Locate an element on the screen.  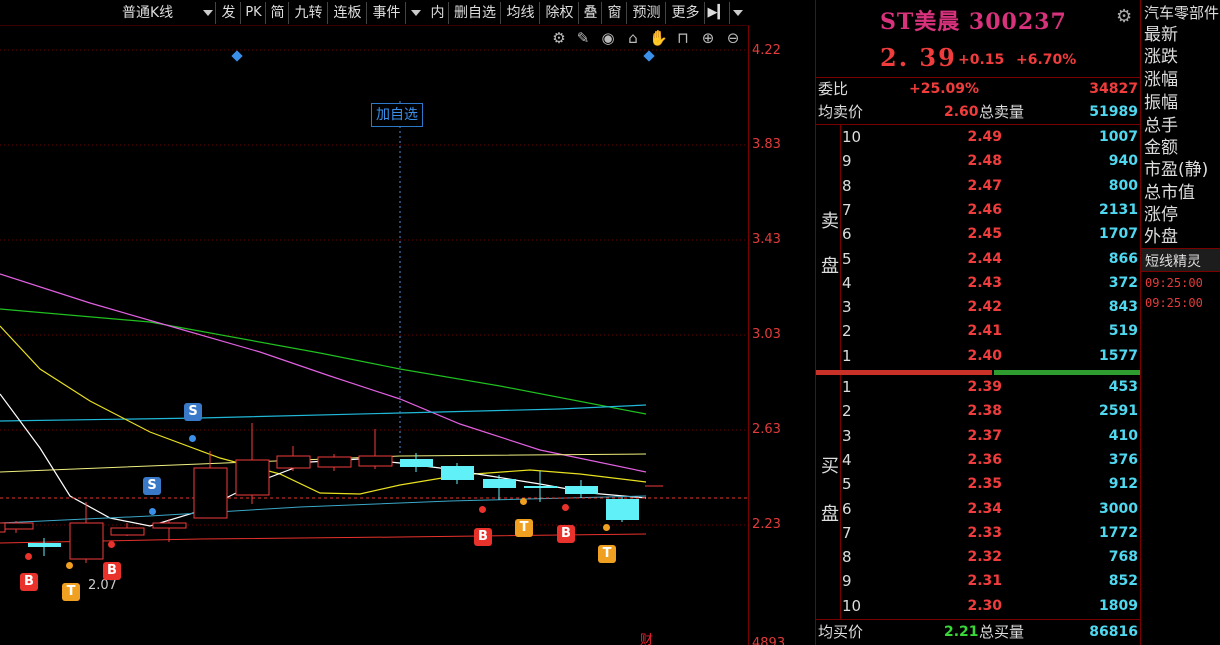
price-tick: 3.83 is located at coordinates (766, 144).